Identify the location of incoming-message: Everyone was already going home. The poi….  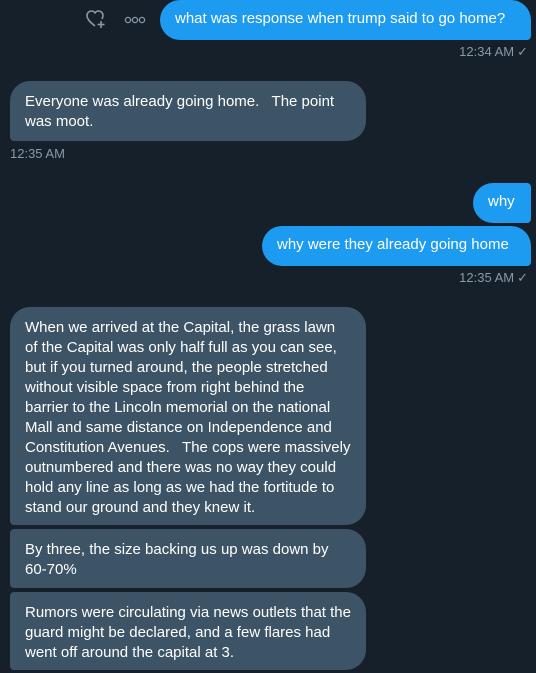
(188, 111).